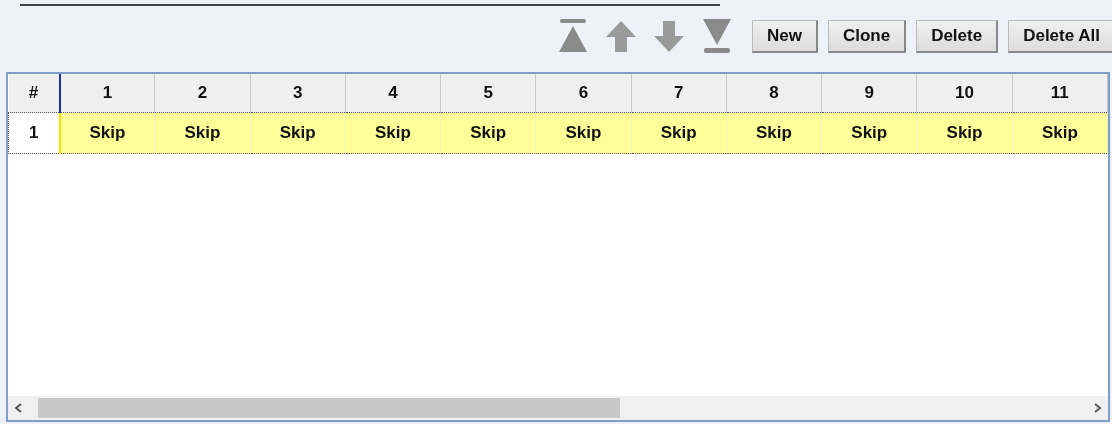  What do you see at coordinates (774, 93) in the screenshot?
I see `column-header: 8` at bounding box center [774, 93].